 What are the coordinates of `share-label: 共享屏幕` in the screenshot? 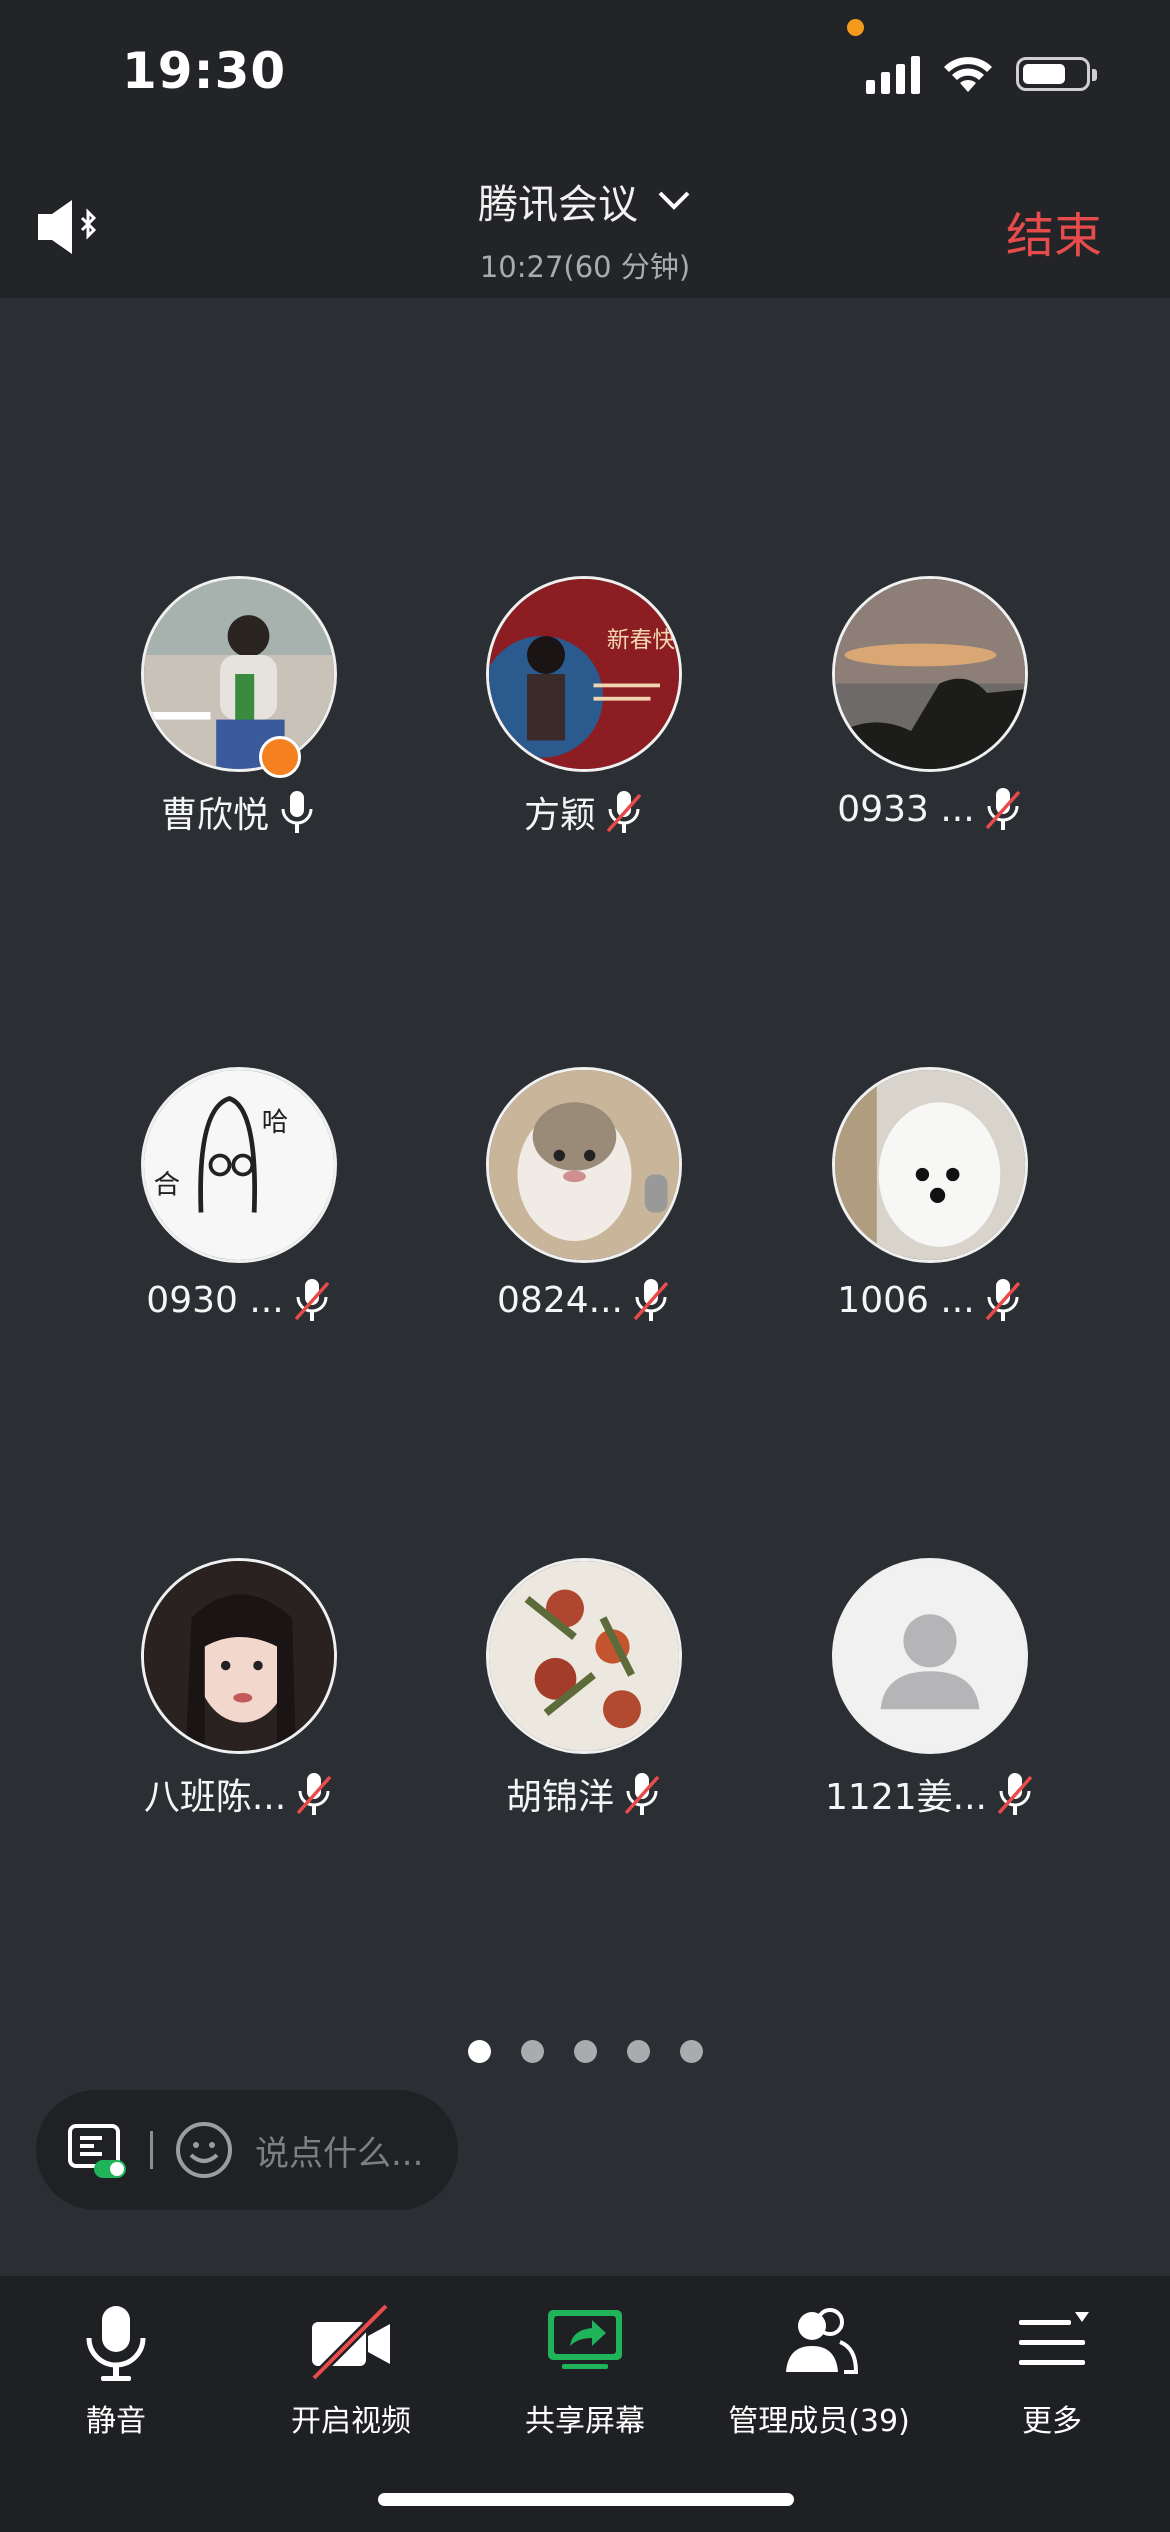 It's located at (585, 2421).